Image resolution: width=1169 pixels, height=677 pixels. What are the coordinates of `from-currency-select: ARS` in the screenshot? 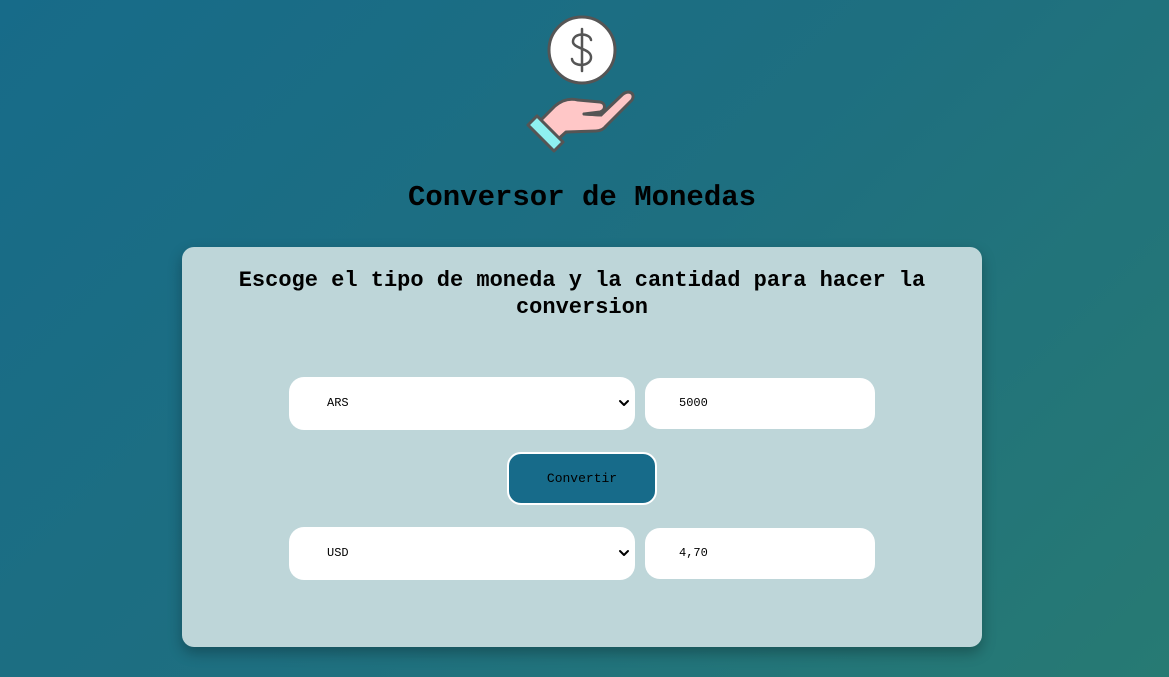 It's located at (462, 403).